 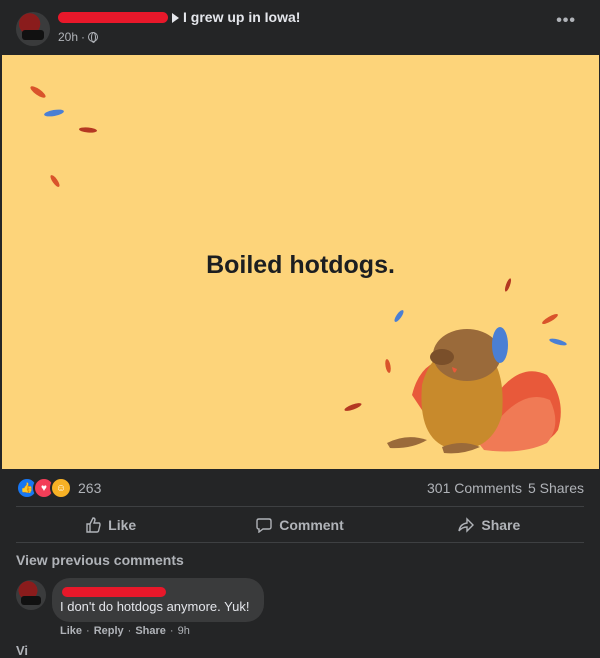 I want to click on shares-count-link: 5 Shares, so click(x=556, y=488).